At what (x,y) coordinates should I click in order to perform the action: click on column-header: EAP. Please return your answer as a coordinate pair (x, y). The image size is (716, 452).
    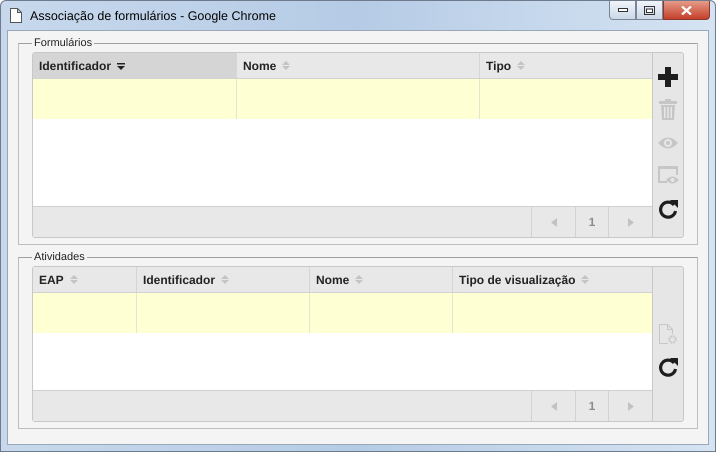
    Looking at the image, I should click on (85, 279).